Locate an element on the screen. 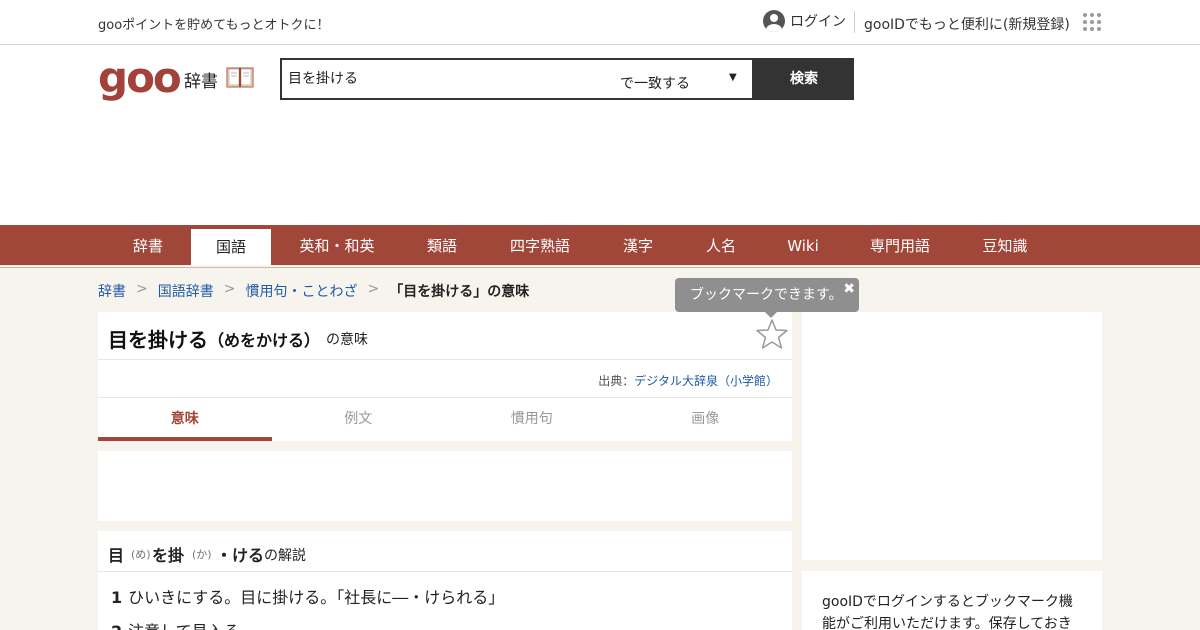 The width and height of the screenshot is (1200, 630). tab-idioms: 慣用句 is located at coordinates (532, 419).